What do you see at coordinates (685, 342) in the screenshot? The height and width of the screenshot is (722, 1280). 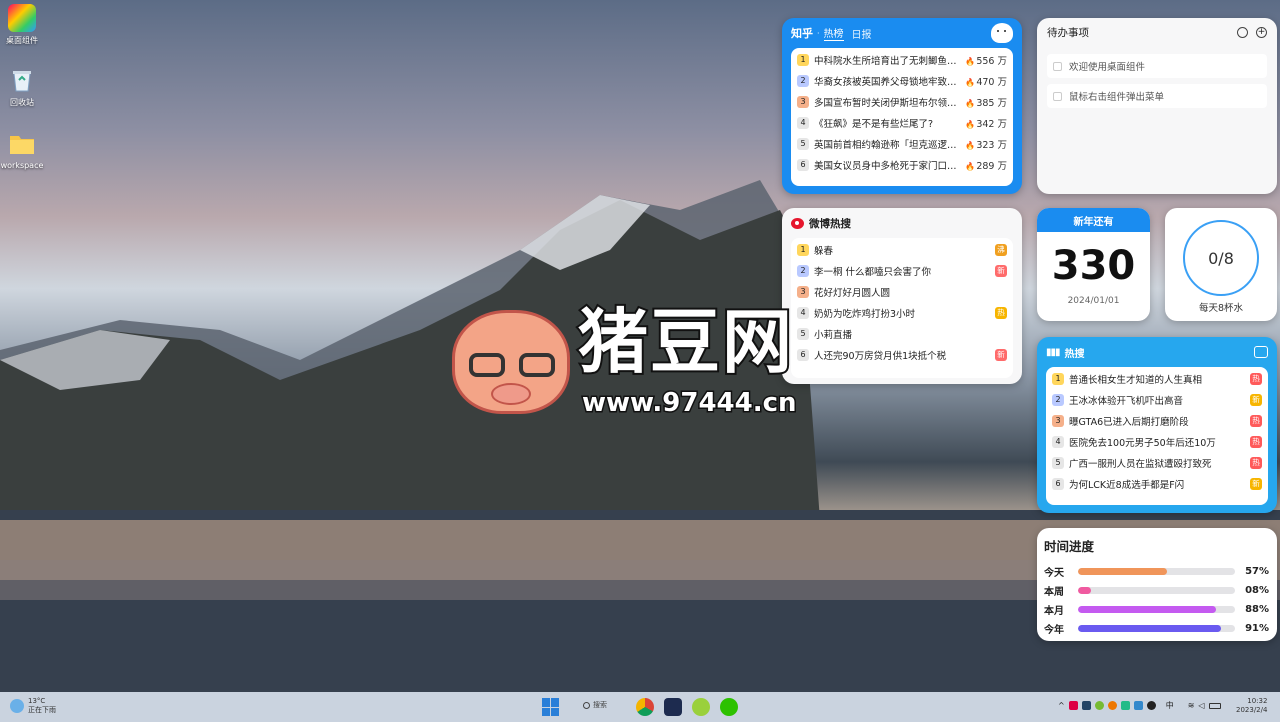 I see `watermark-title: 猪豆网` at bounding box center [685, 342].